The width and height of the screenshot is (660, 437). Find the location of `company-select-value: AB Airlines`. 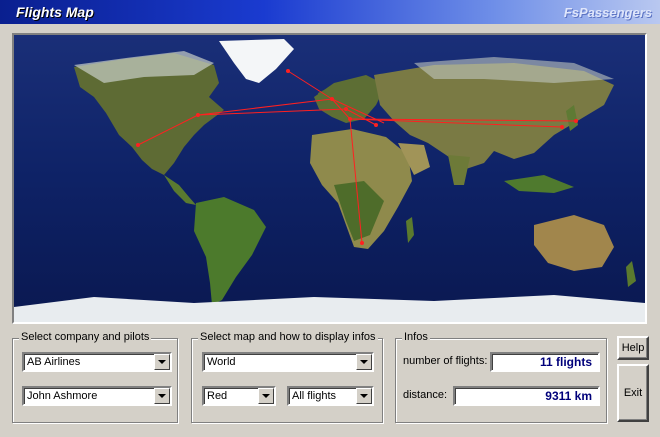

company-select-value: AB Airlines is located at coordinates (54, 362).